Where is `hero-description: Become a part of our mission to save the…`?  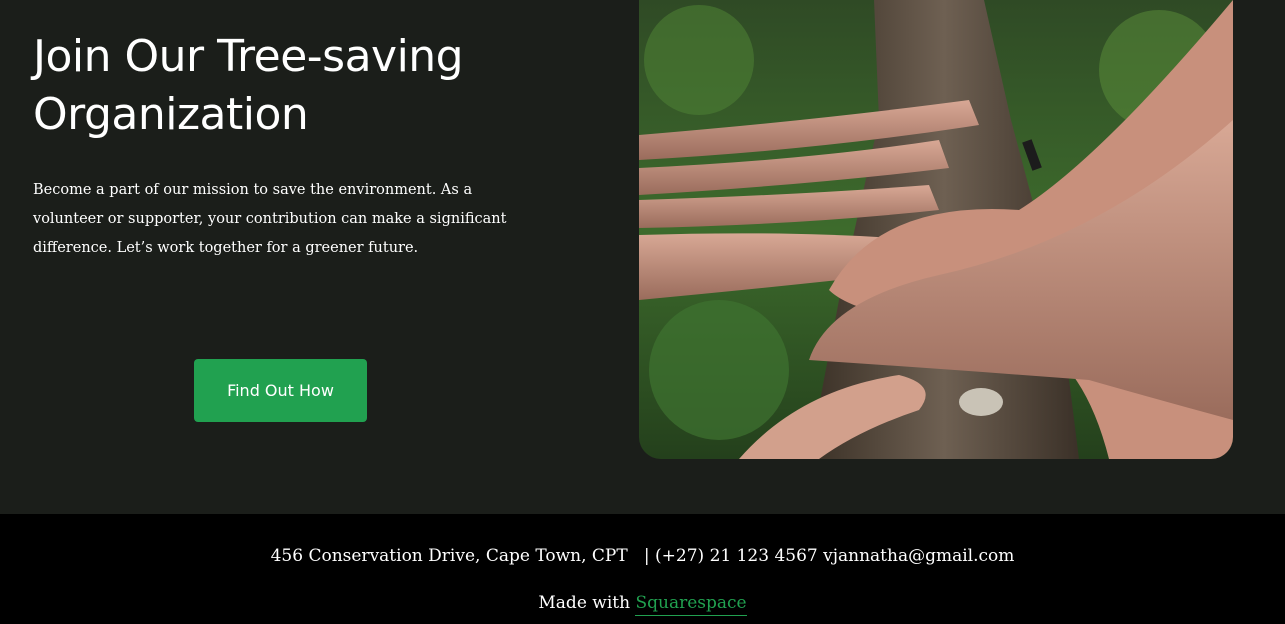
hero-description: Become a part of our mission to save the… is located at coordinates (270, 219).